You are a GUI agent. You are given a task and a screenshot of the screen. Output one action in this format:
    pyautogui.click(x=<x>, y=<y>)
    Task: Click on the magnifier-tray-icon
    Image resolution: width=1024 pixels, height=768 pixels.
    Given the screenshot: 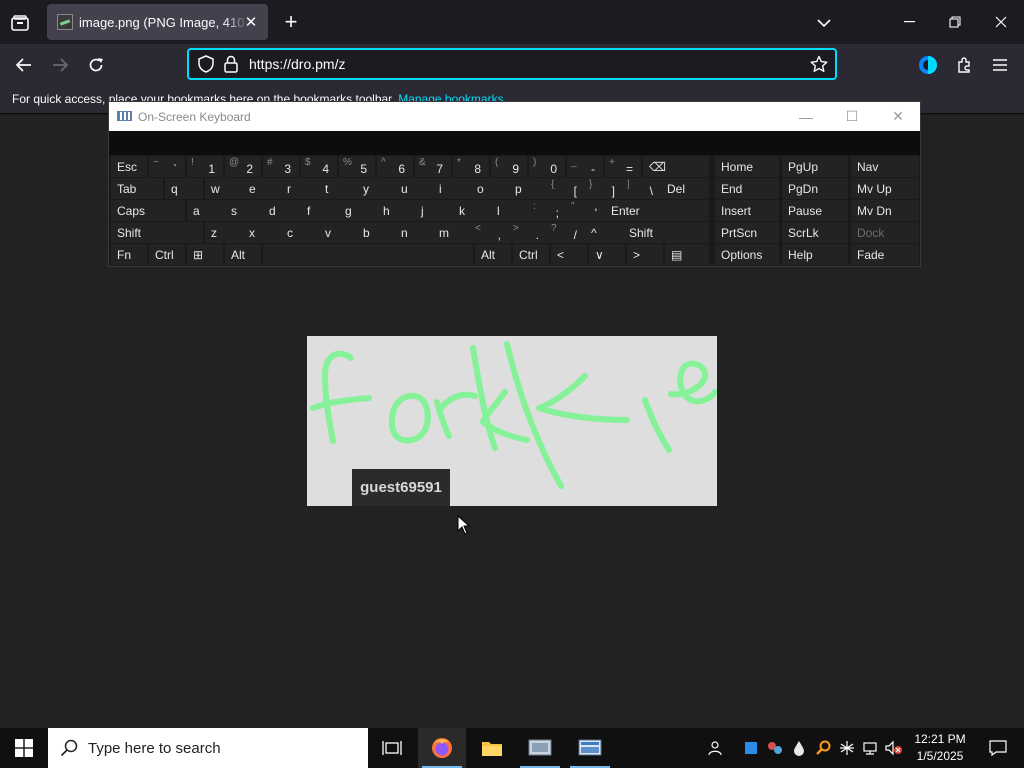 What is the action you would take?
    pyautogui.click(x=823, y=748)
    